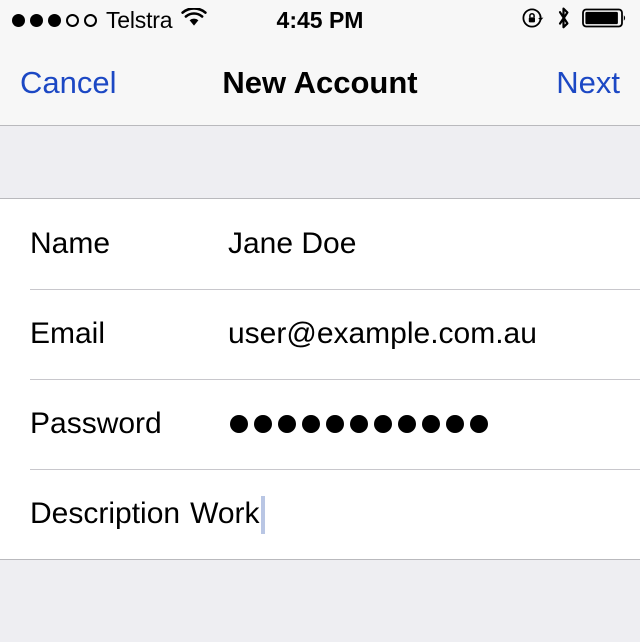 This screenshot has height=642, width=640. I want to click on form-row-name: Name Jane Doe, so click(320, 244).